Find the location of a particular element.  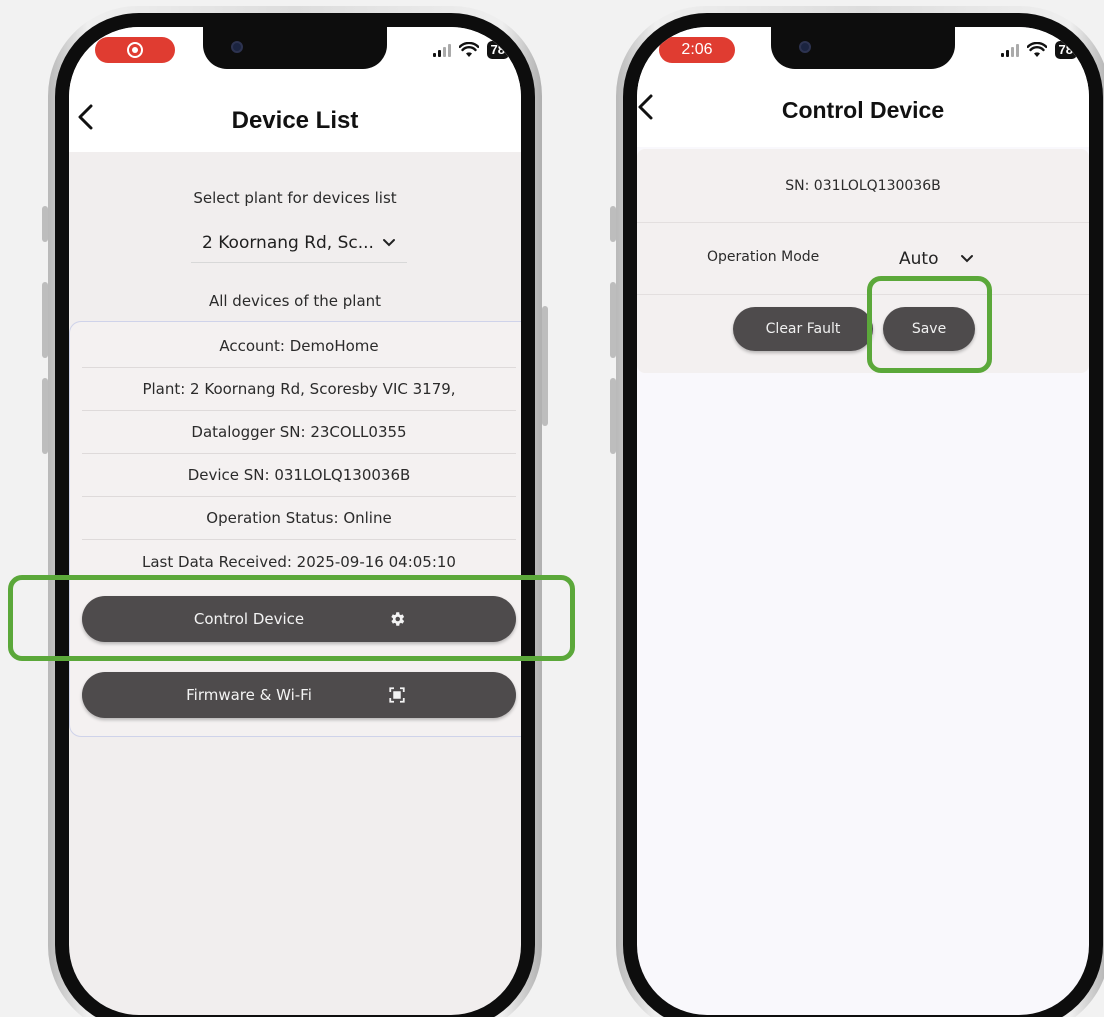

operation-mode-label: Operation Mode is located at coordinates (763, 257).